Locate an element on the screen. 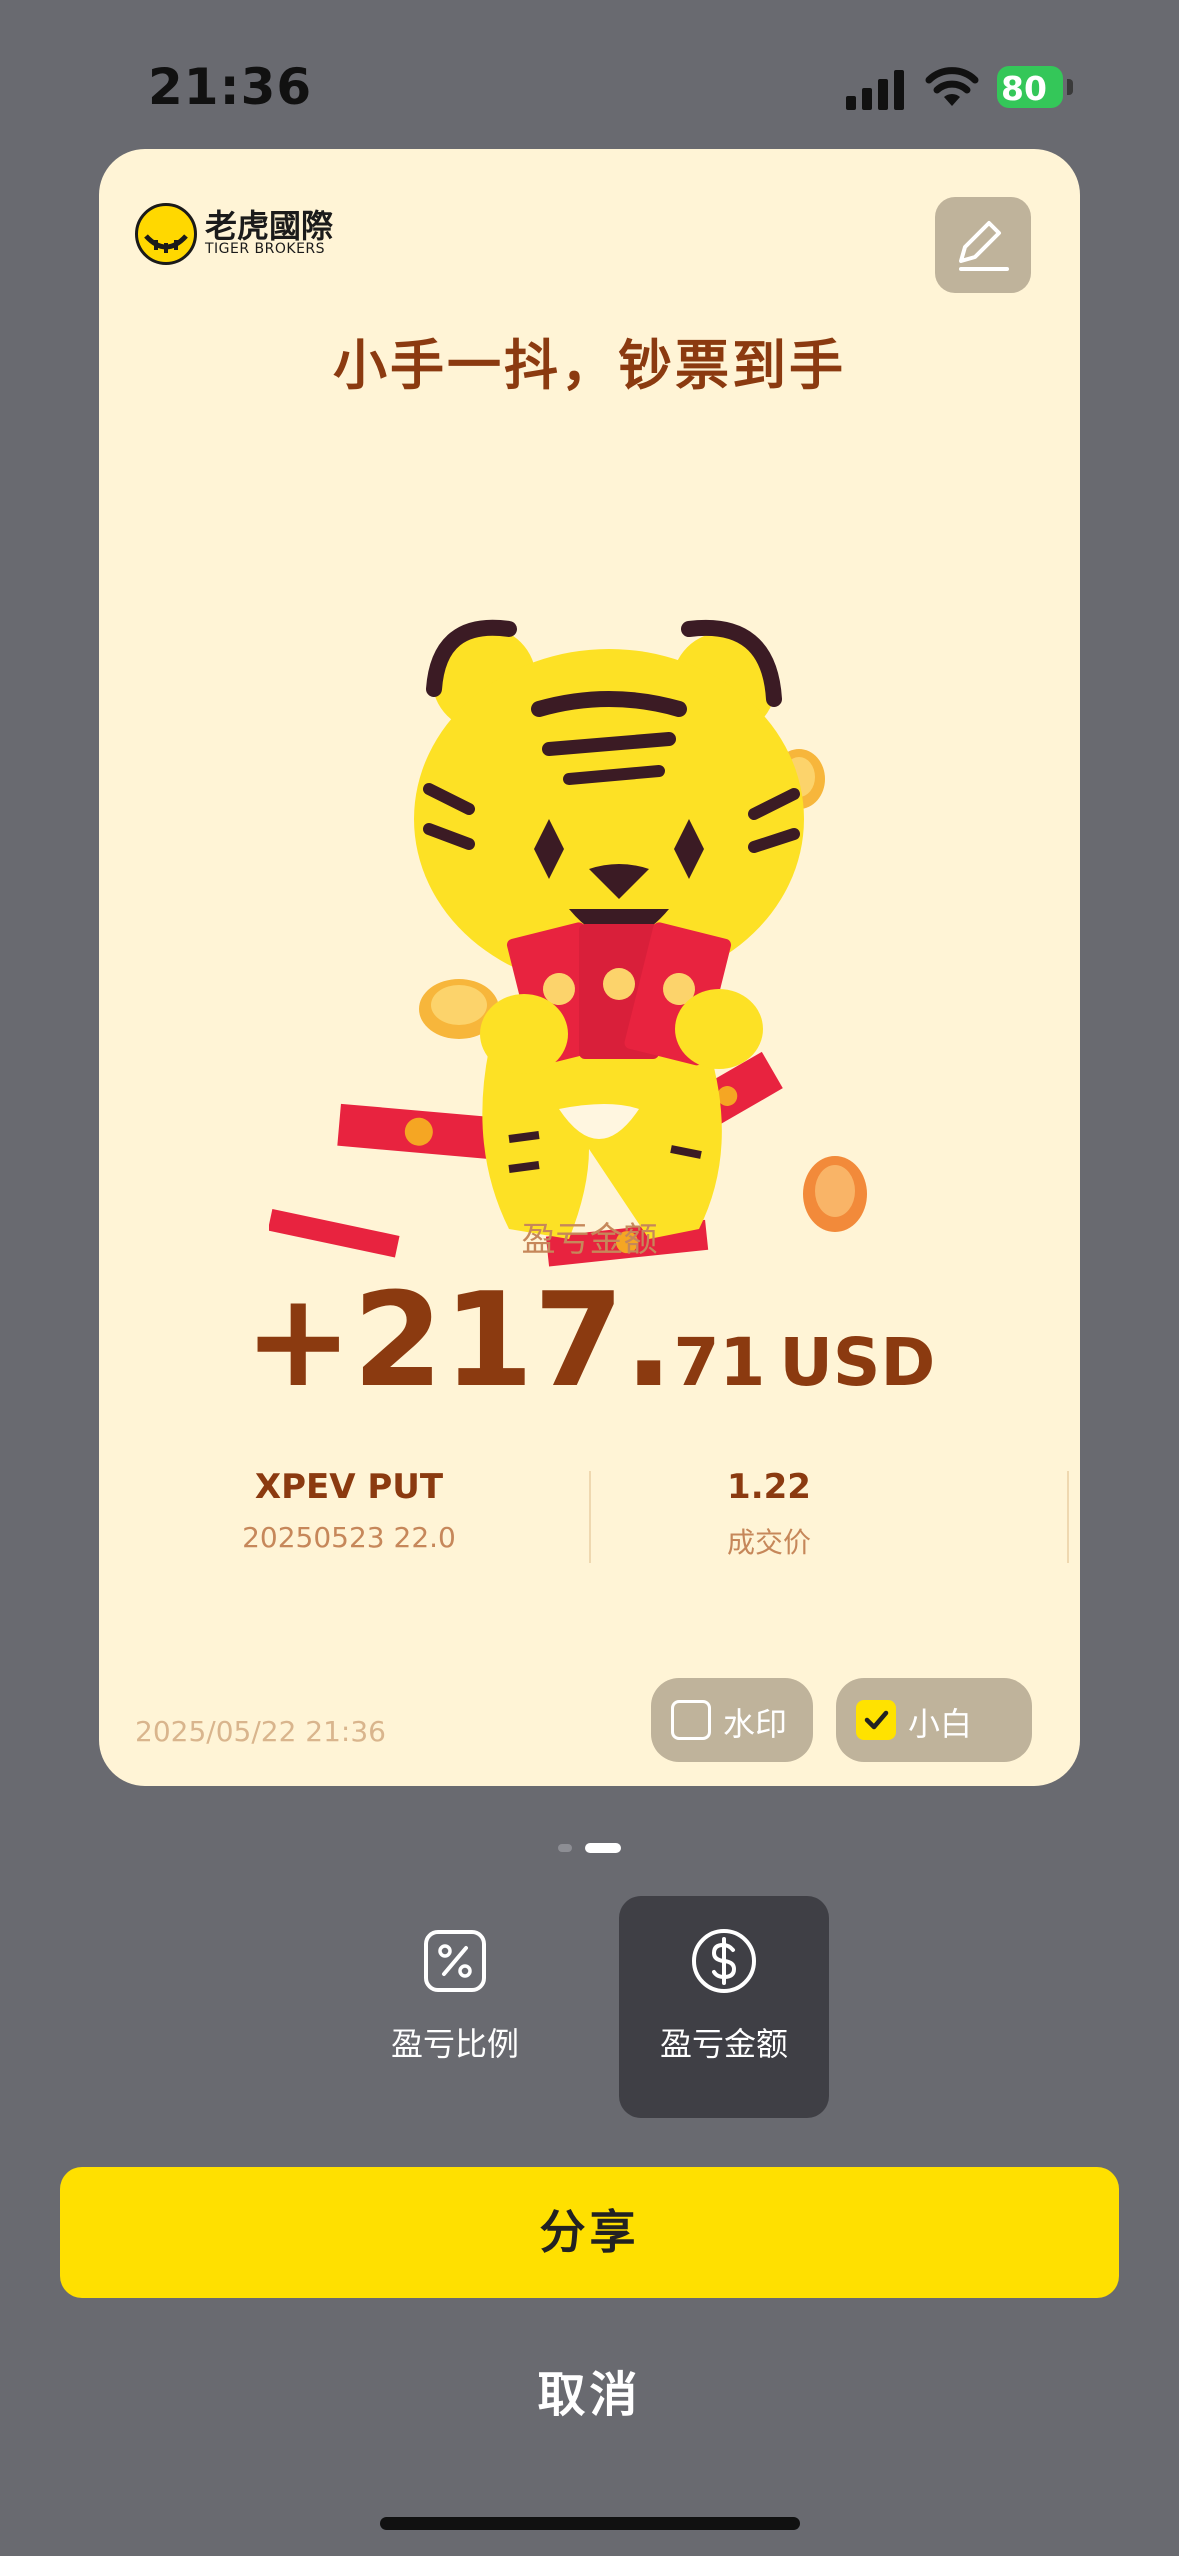 Image resolution: width=1179 pixels, height=2556 pixels. dollar-icon is located at coordinates (724, 1961).